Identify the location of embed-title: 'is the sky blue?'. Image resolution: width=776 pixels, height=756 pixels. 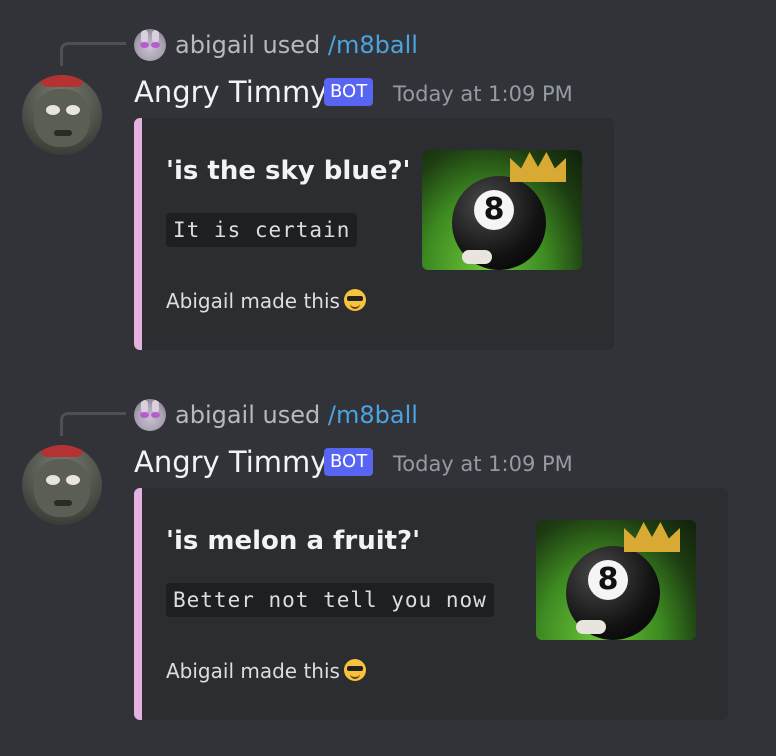
(288, 171).